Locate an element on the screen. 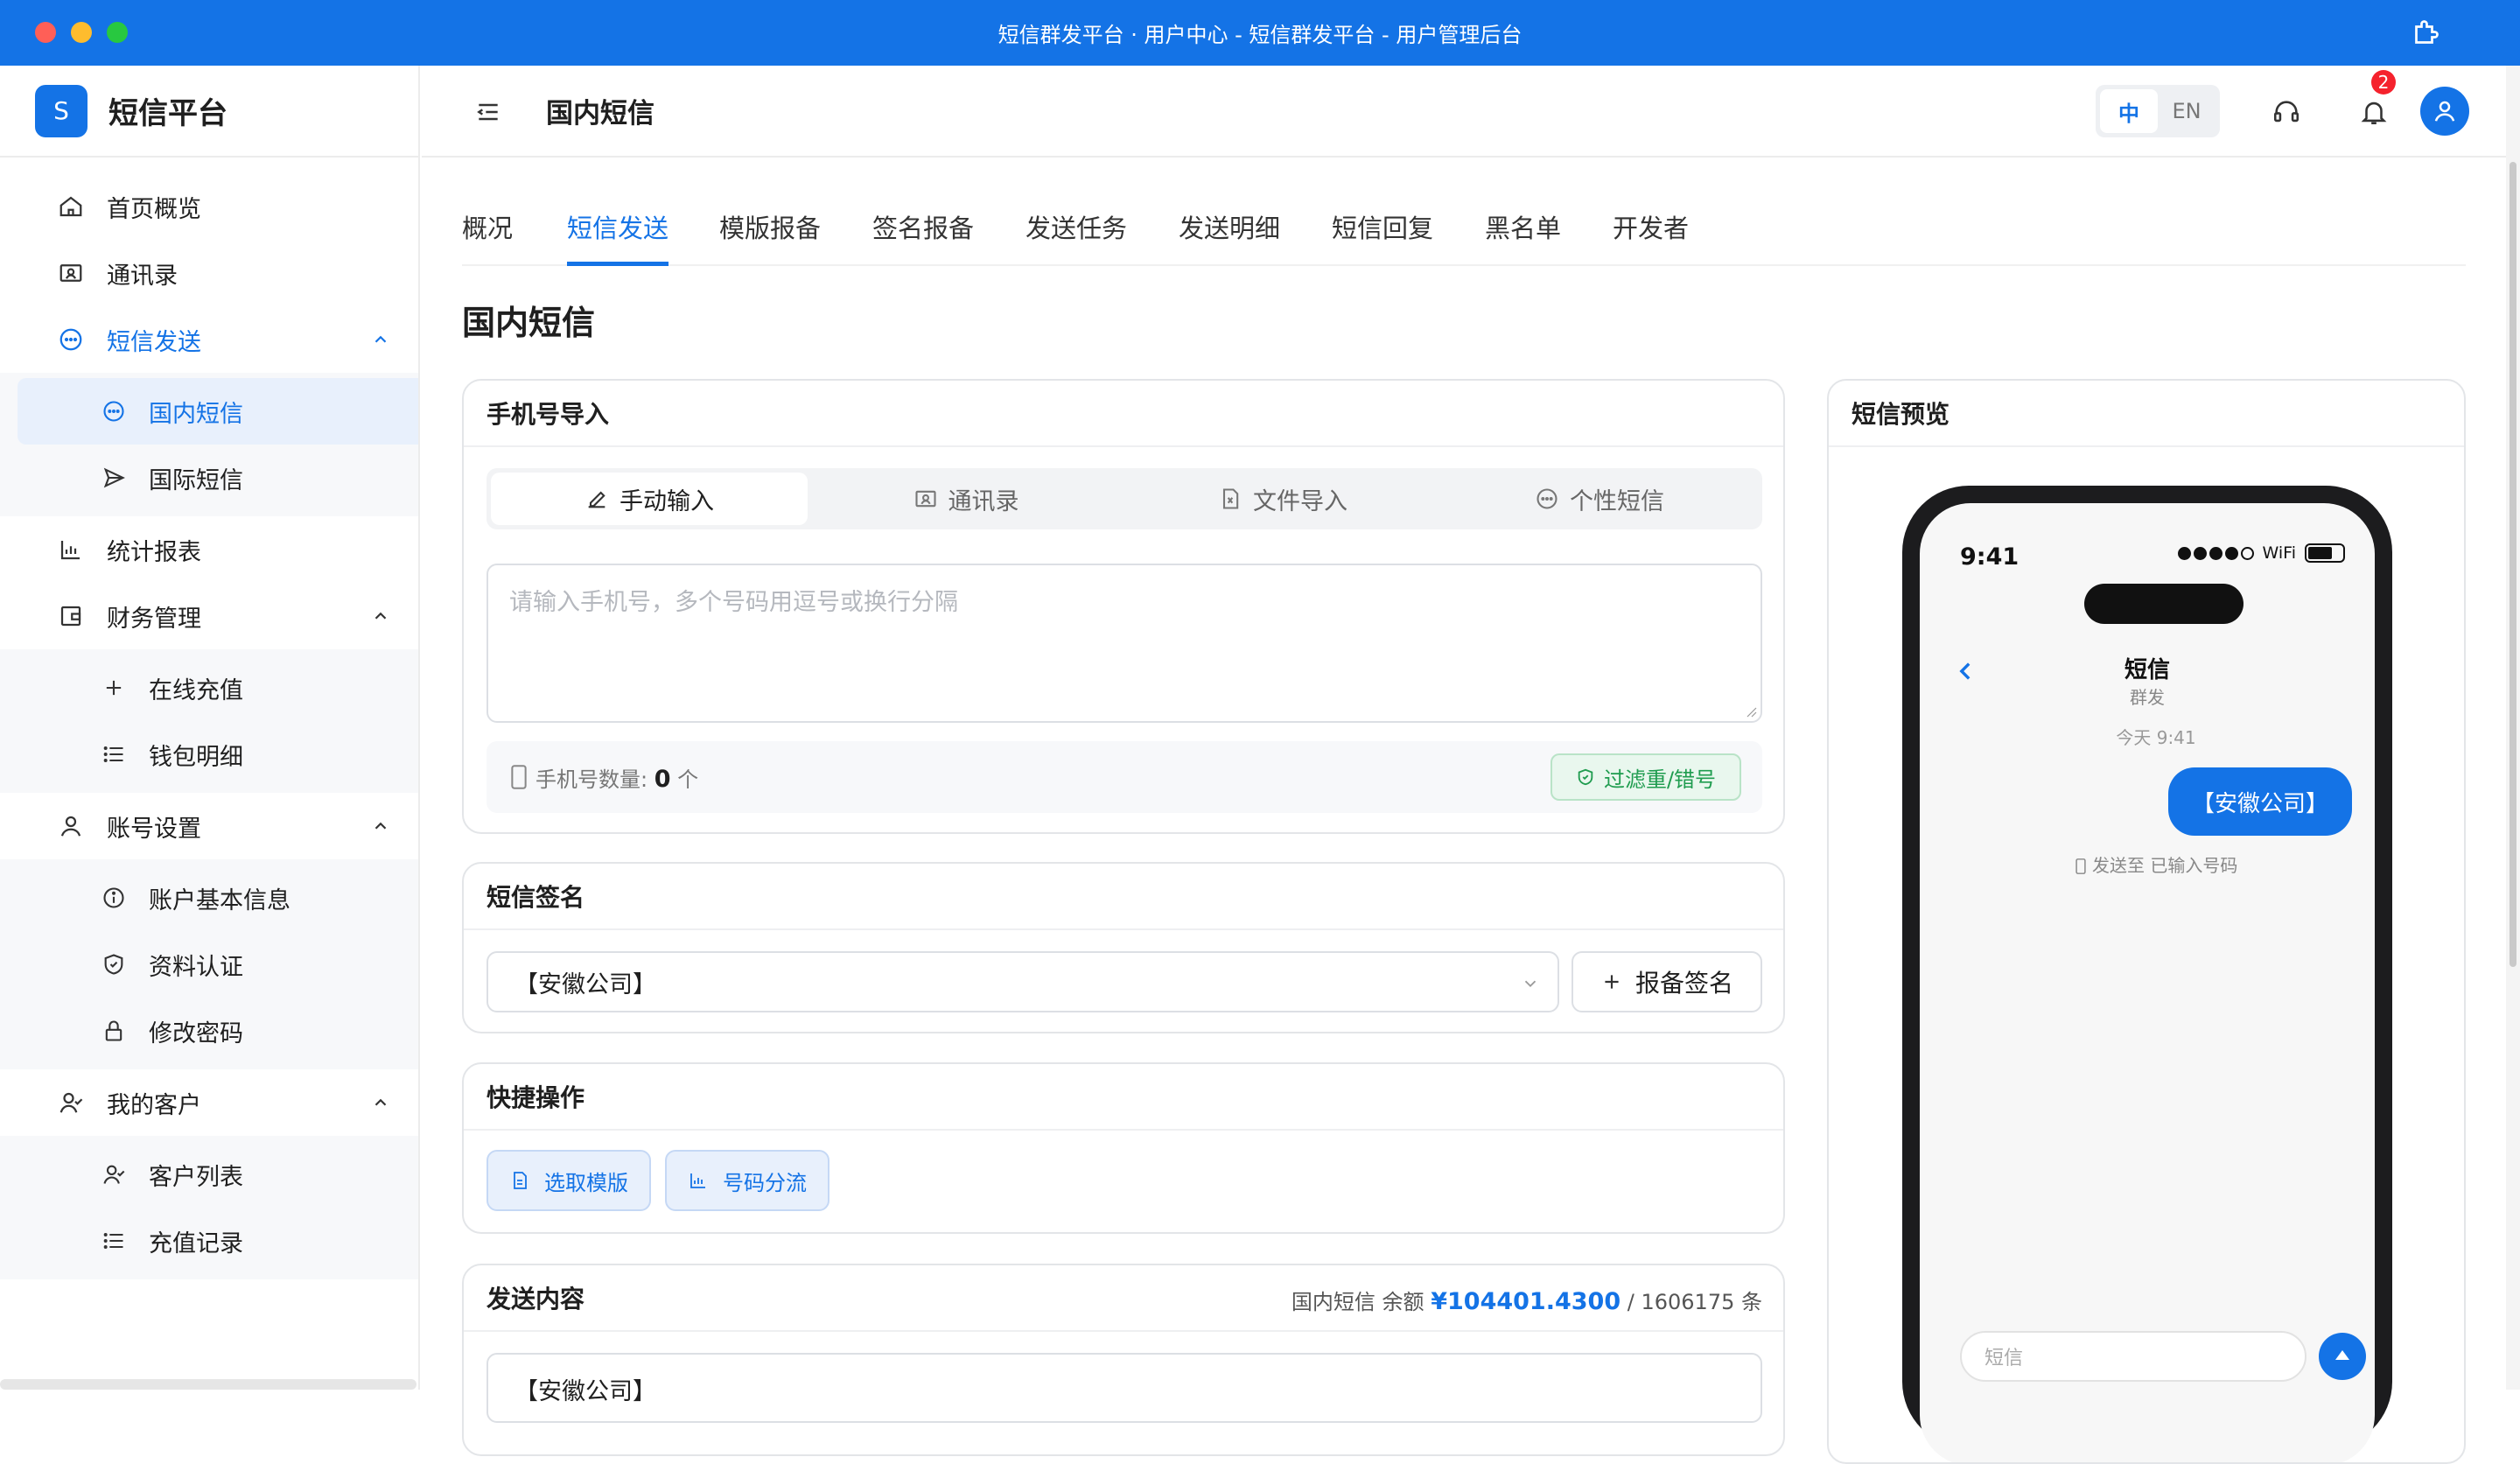 Image resolution: width=2520 pixels, height=1464 pixels. card-title: 短信预览 is located at coordinates (2146, 414).